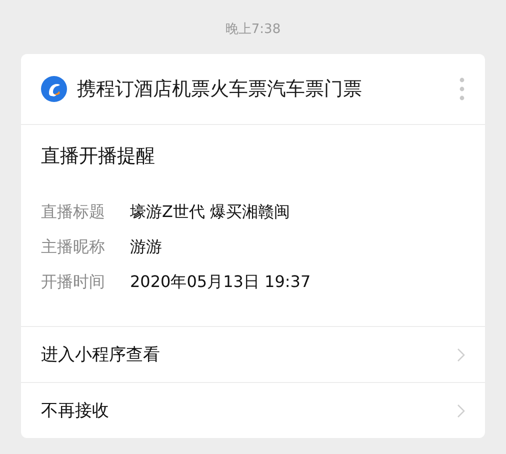 The image size is (506, 454). I want to click on field-label: 直播标题, so click(73, 212).